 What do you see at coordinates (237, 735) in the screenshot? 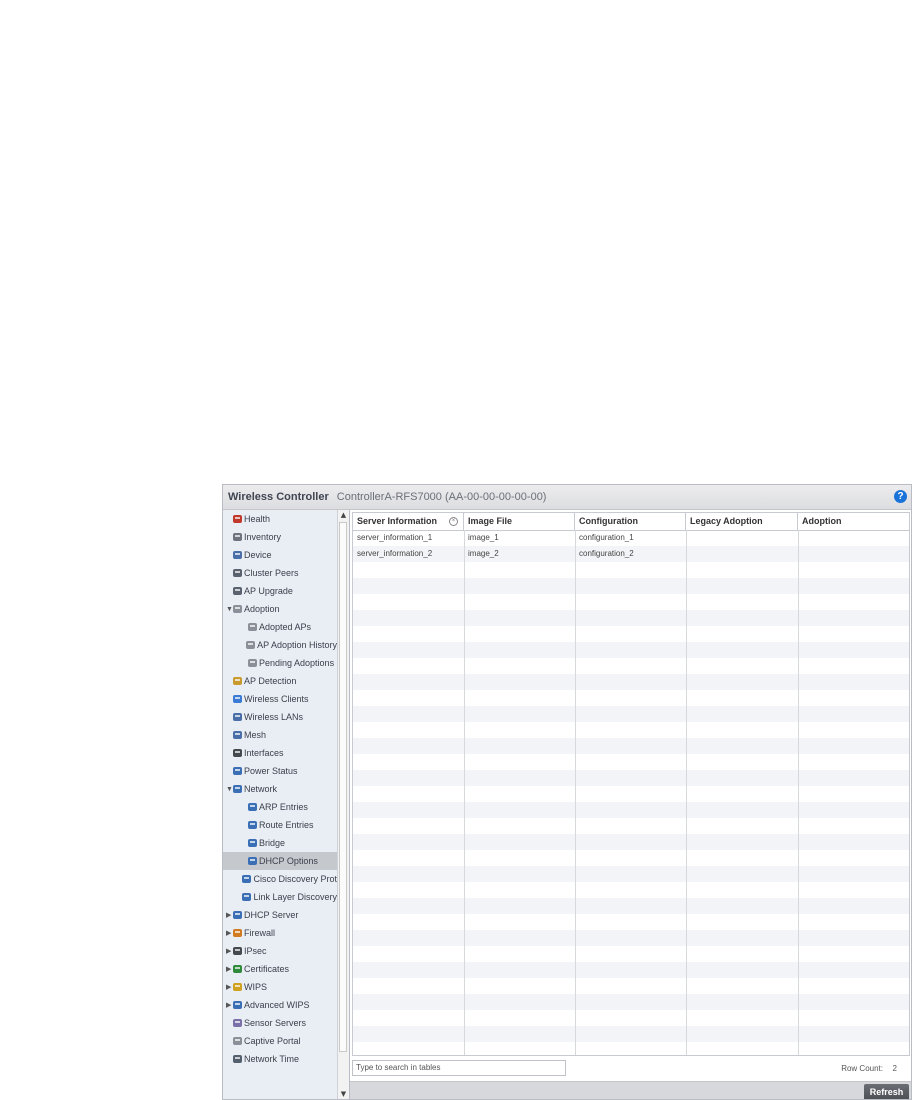
I see `mesh-icon` at bounding box center [237, 735].